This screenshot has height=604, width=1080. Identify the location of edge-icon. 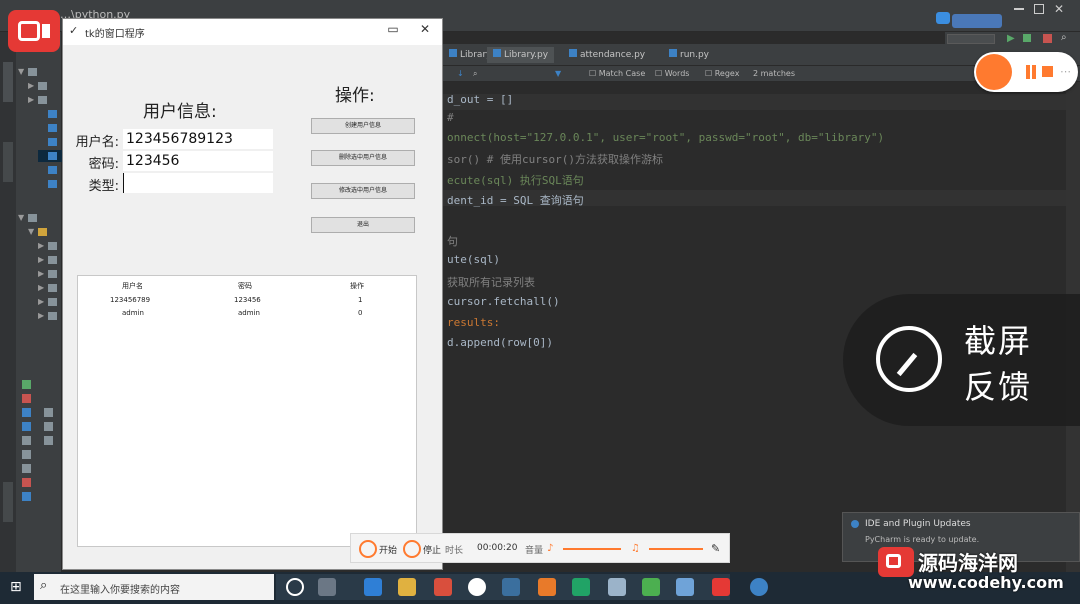
(373, 587).